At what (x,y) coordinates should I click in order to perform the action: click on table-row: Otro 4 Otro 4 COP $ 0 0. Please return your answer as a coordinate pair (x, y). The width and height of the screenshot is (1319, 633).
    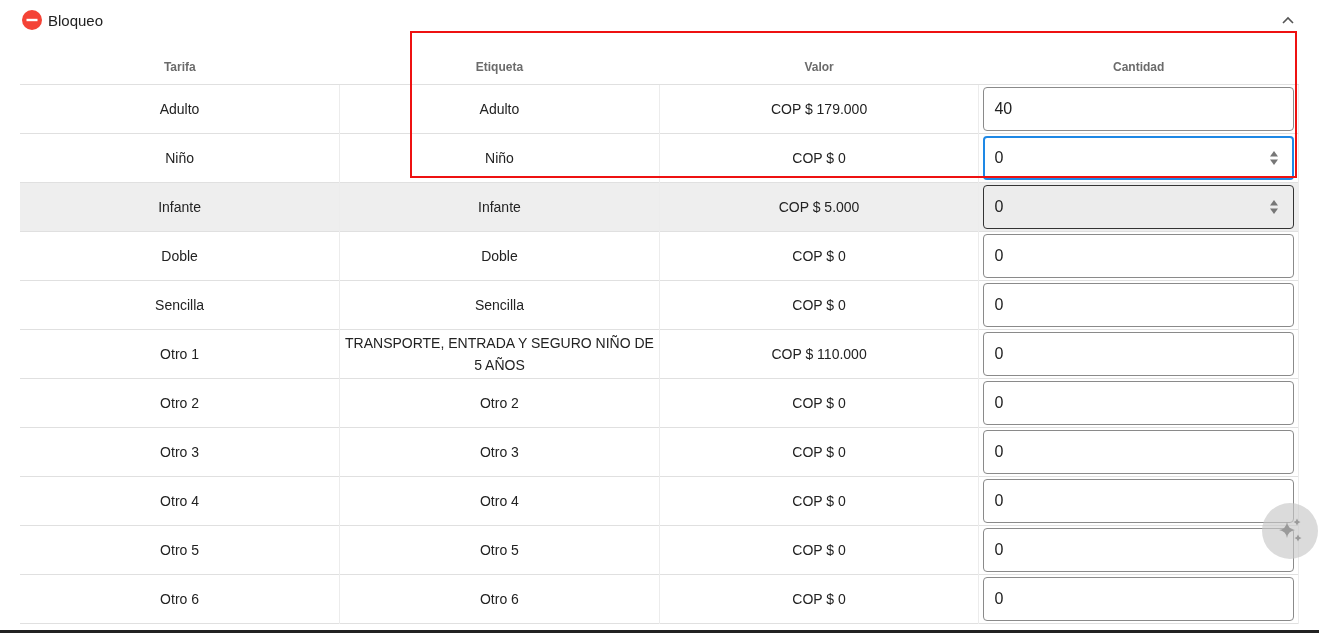
    Looking at the image, I should click on (659, 501).